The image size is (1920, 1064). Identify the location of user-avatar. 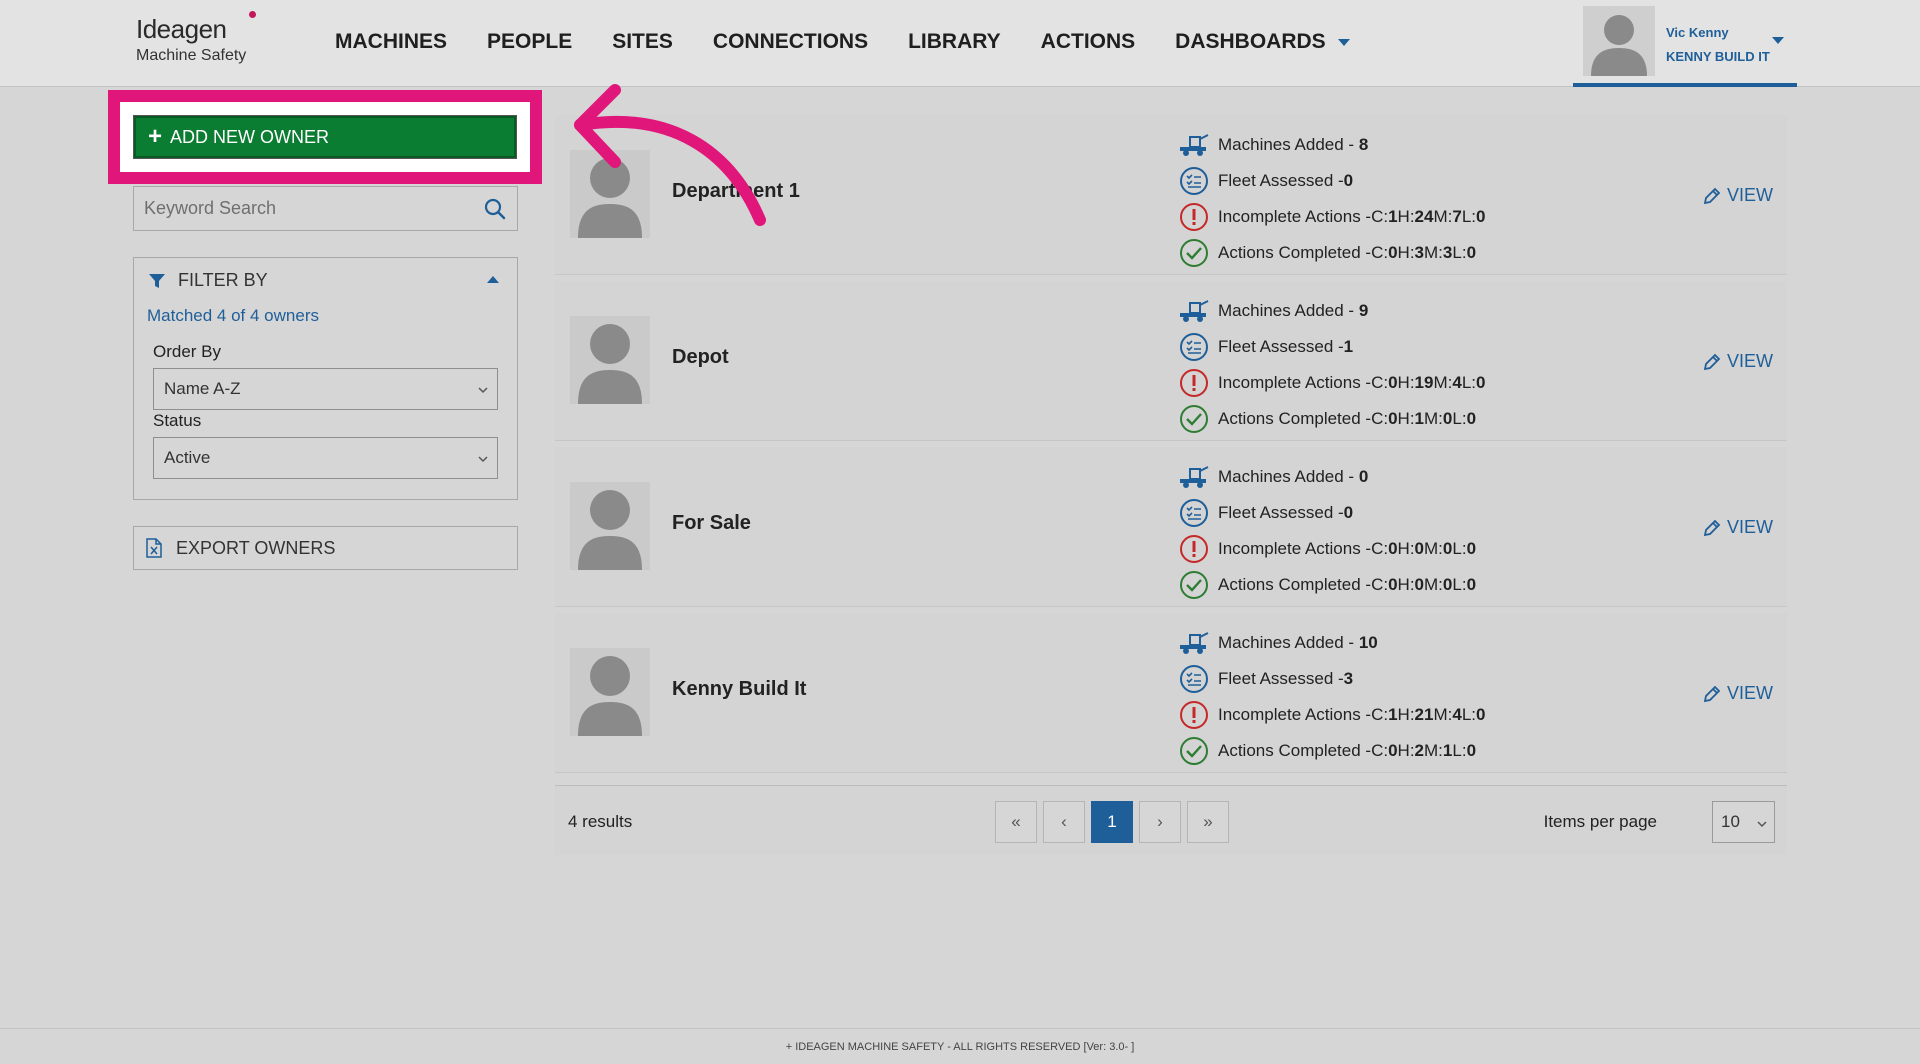
(1619, 41).